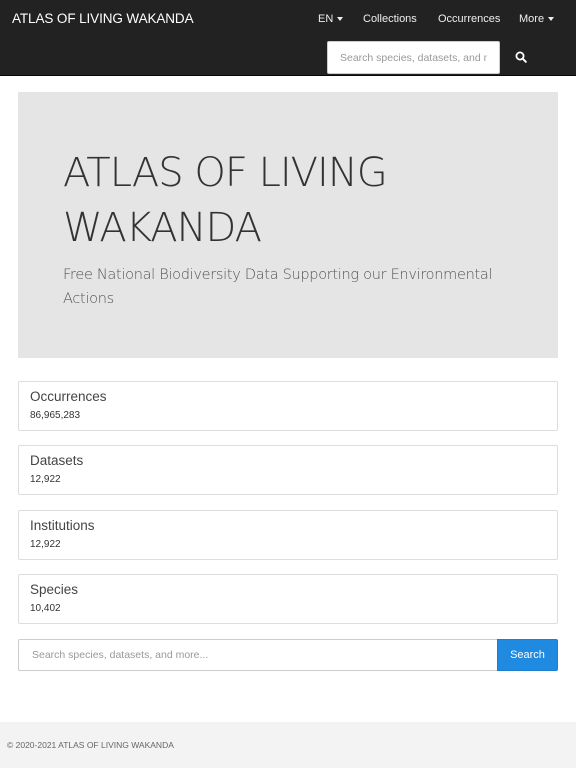 The image size is (576, 768). I want to click on footer: © 2020-2021 ATLAS OF LIVING WAKANDA, so click(288, 745).